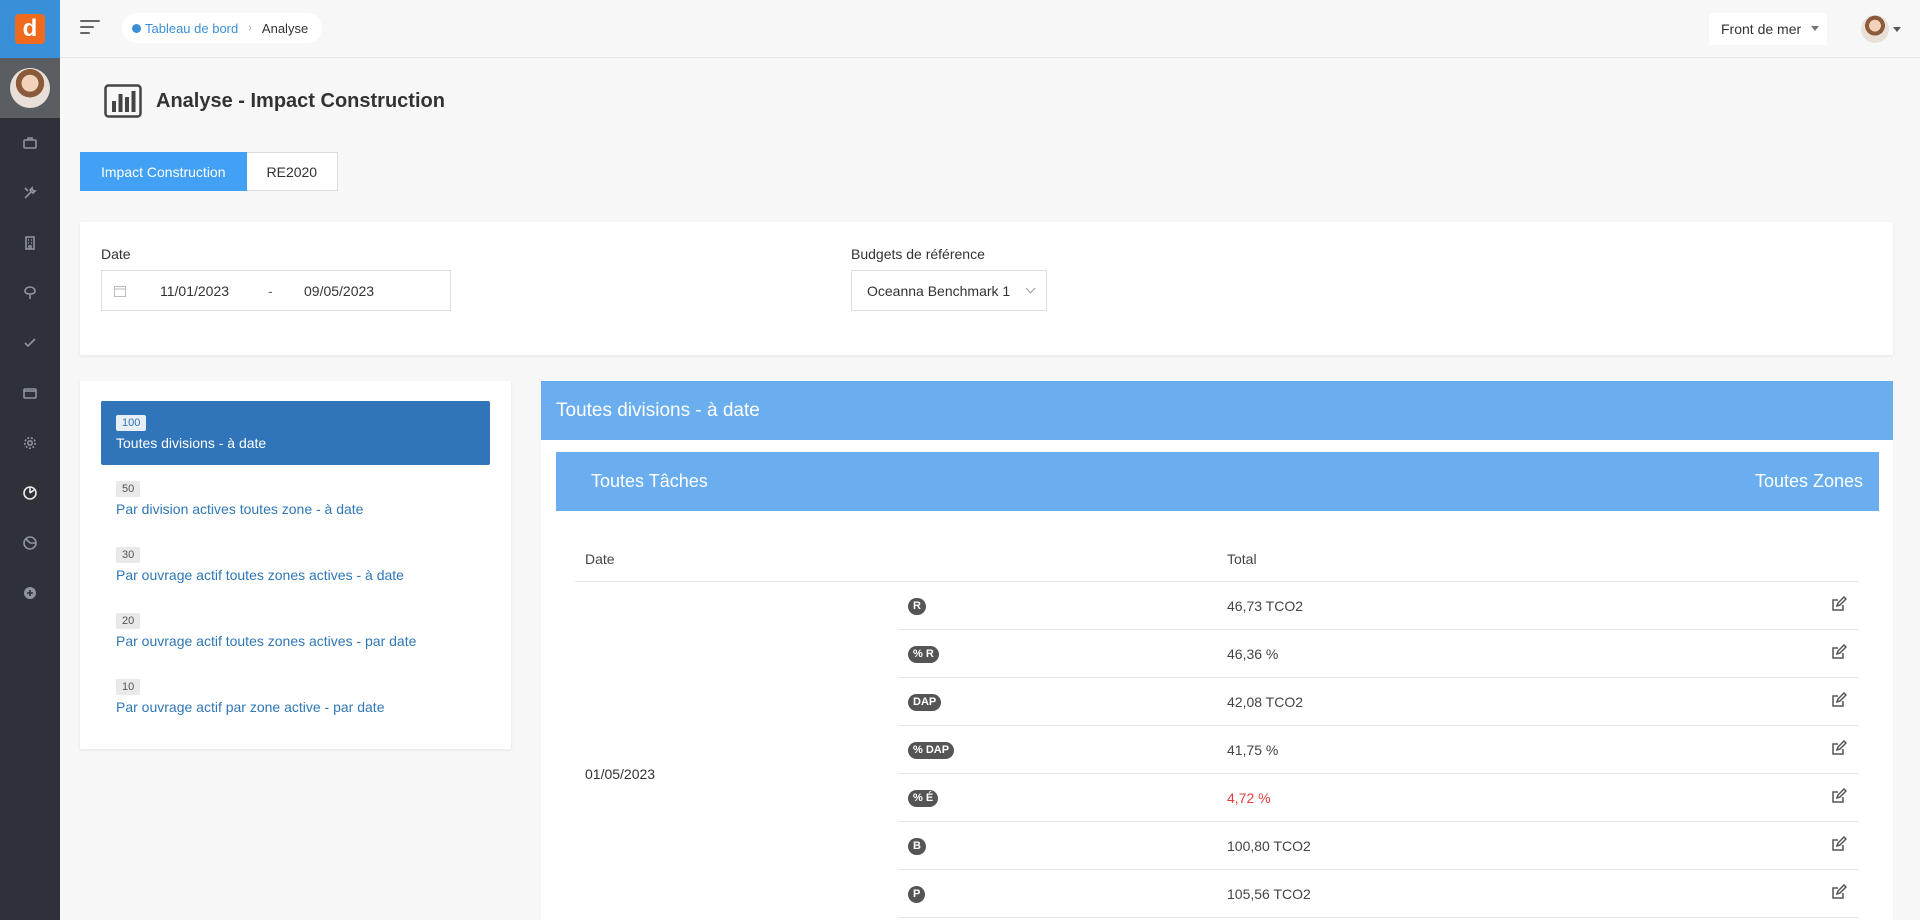 This screenshot has width=1920, height=920. Describe the element at coordinates (191, 443) in the screenshot. I see `report-label: Toutes divisions - à date` at that location.